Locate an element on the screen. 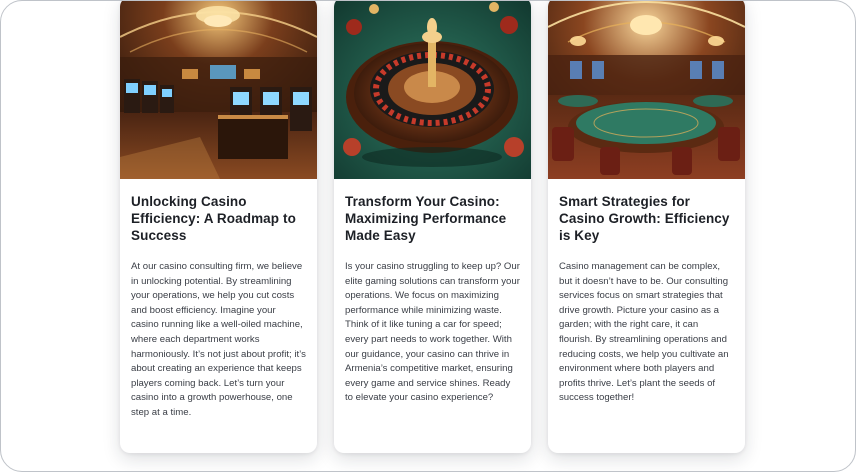 The image size is (856, 472). gaming-tables-illustration is located at coordinates (646, 90).